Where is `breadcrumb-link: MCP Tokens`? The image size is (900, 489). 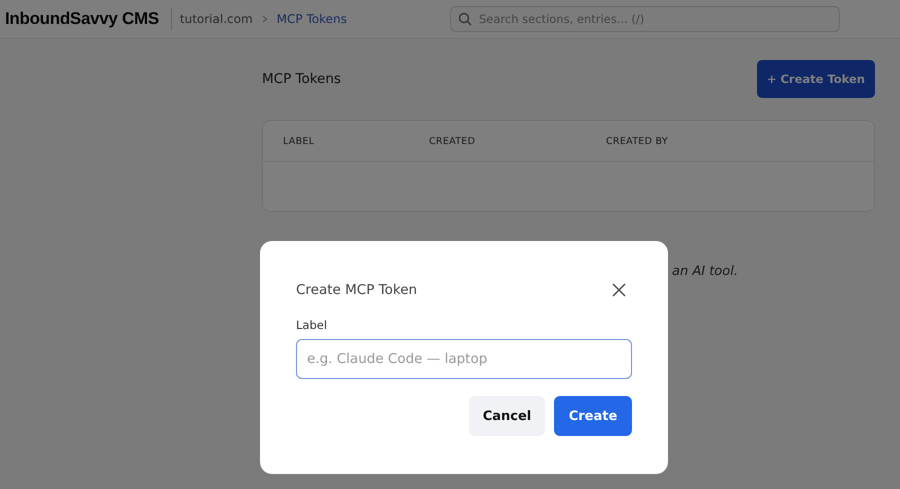 breadcrumb-link: MCP Tokens is located at coordinates (311, 19).